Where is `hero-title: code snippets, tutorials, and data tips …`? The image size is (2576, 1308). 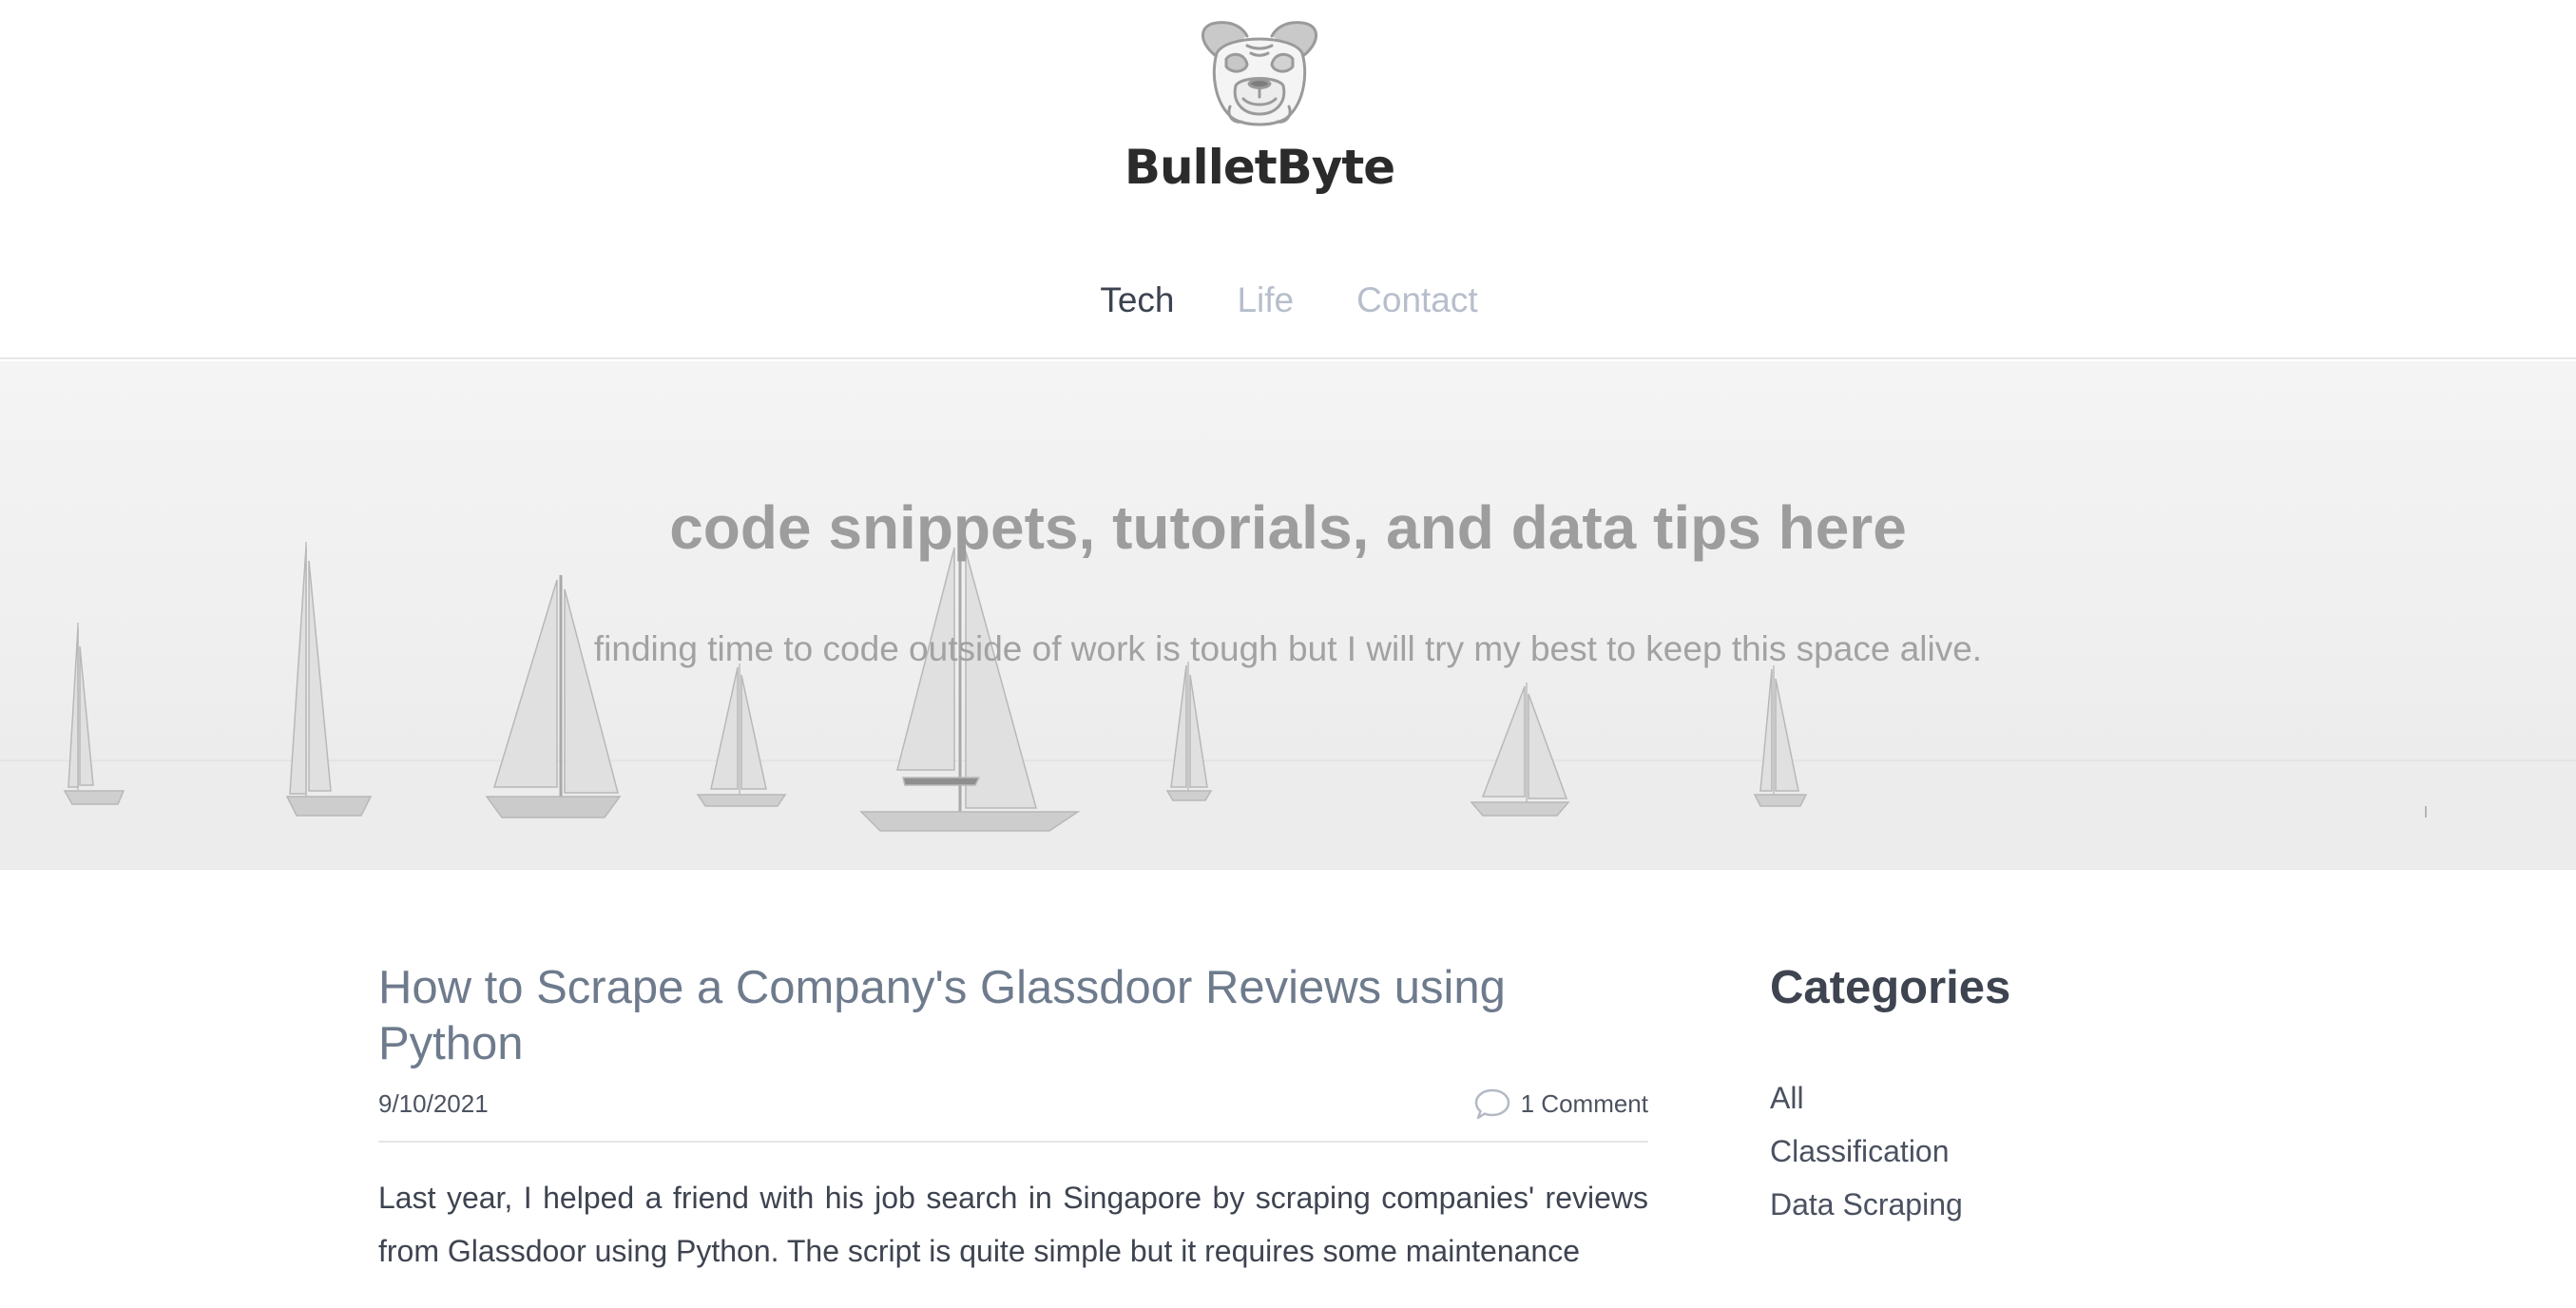 hero-title: code snippets, tutorials, and data tips … is located at coordinates (1288, 527).